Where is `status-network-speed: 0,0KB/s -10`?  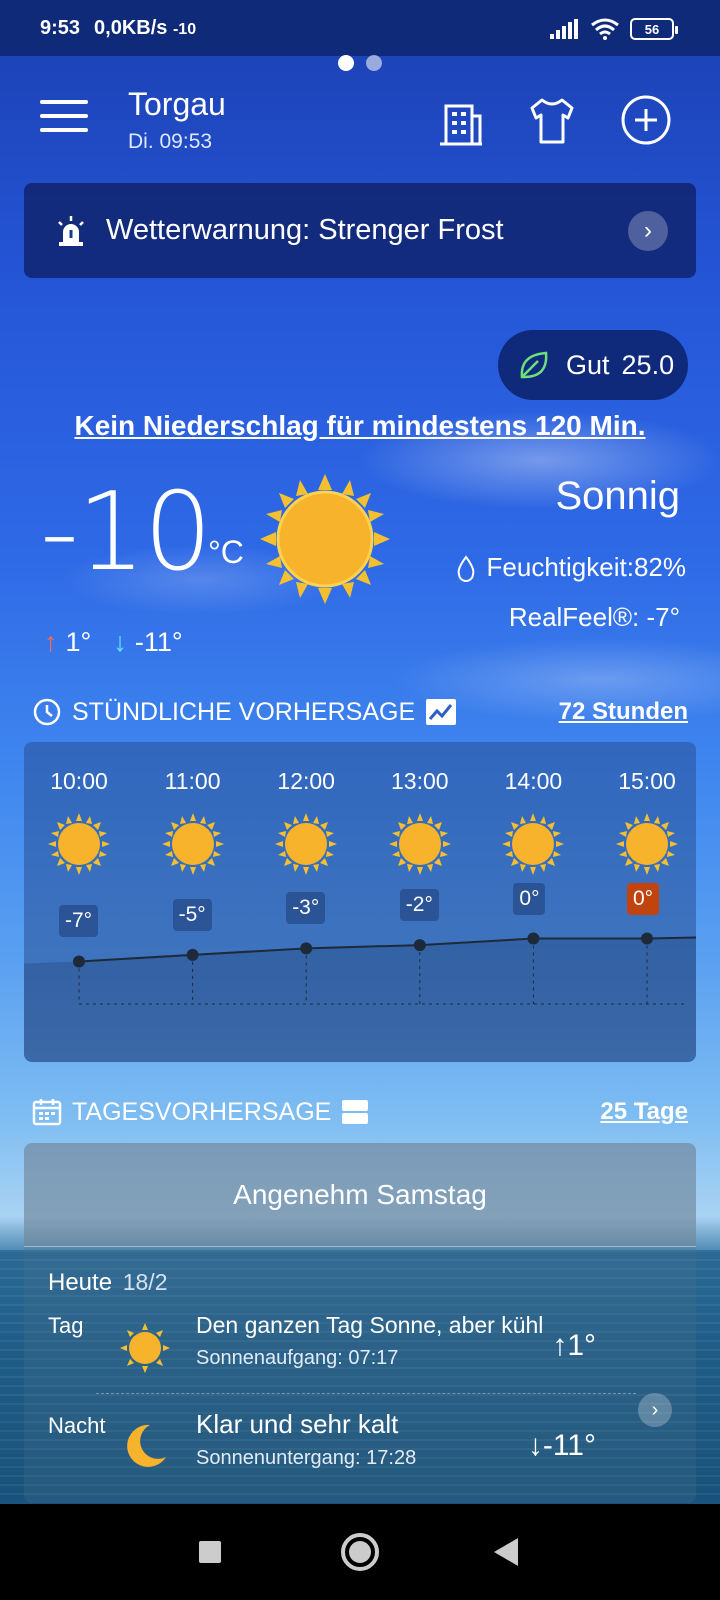 status-network-speed: 0,0KB/s -10 is located at coordinates (145, 27).